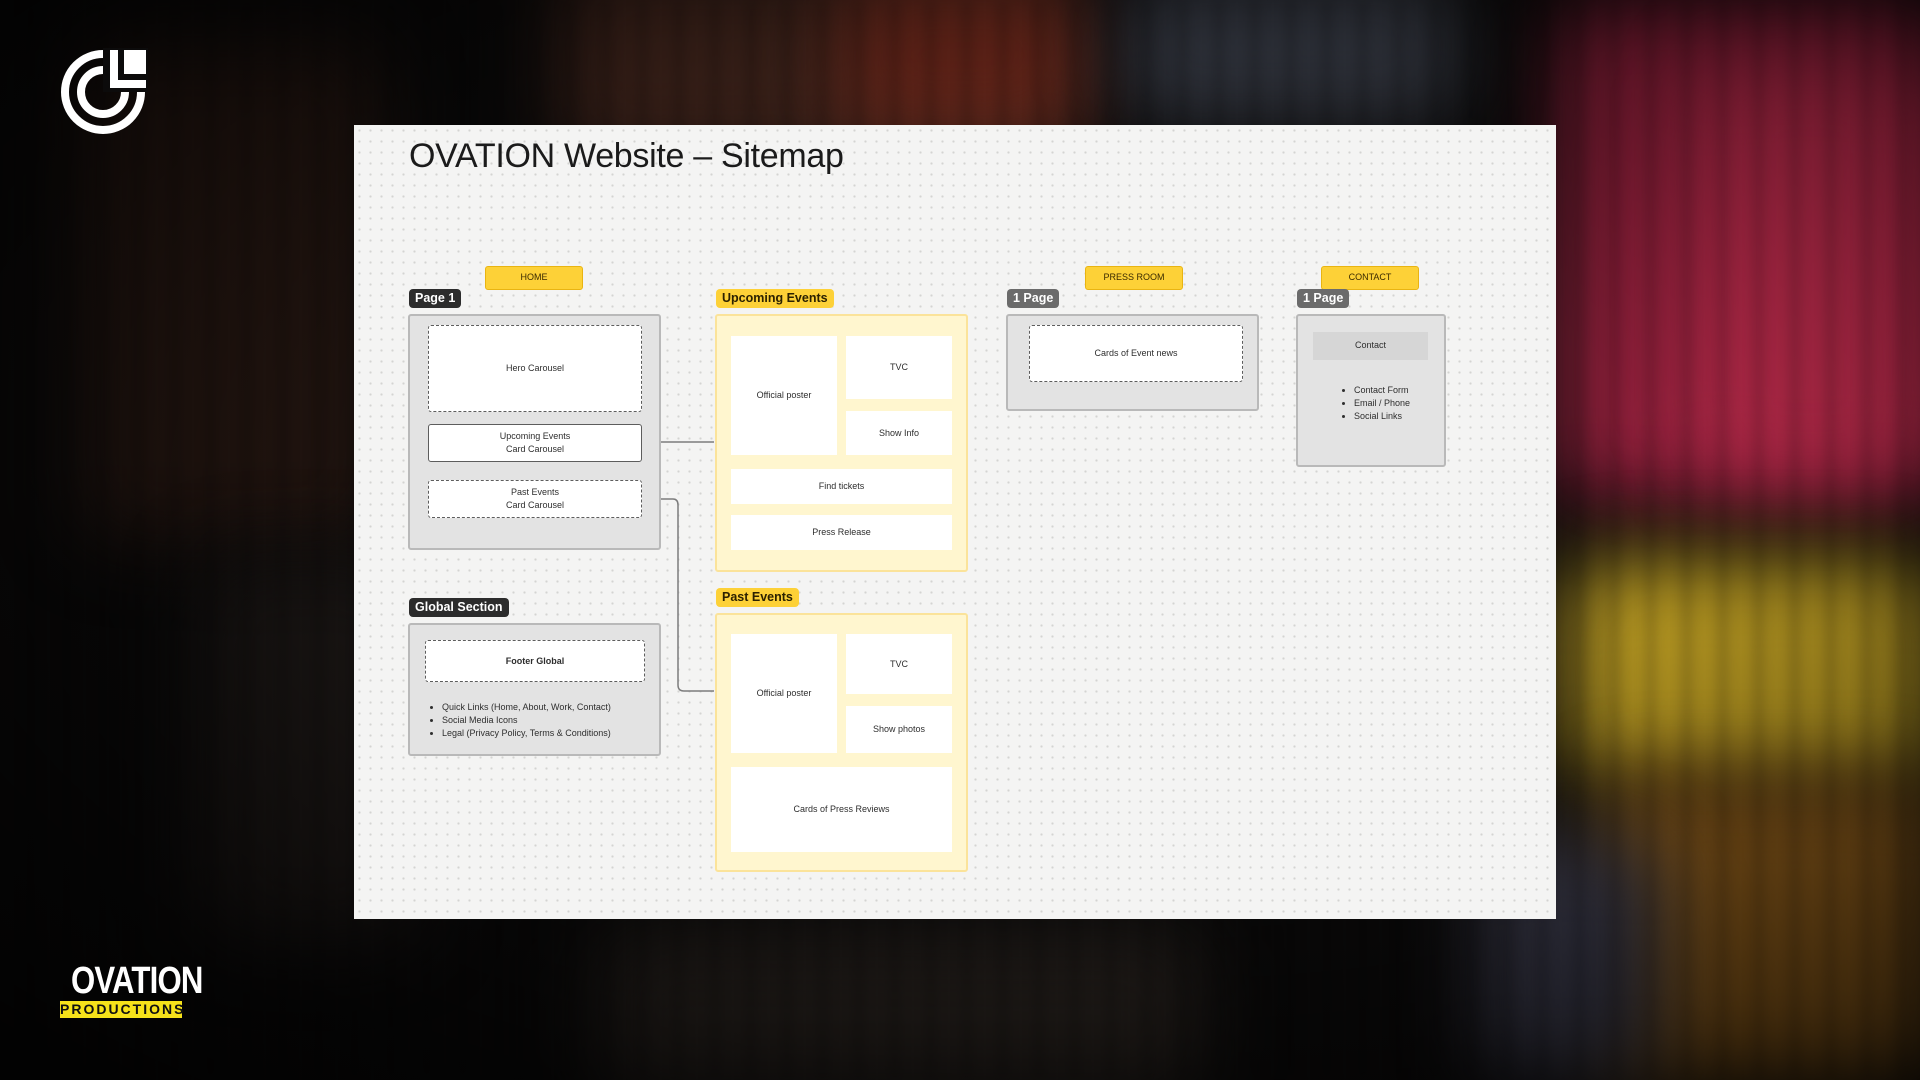 This screenshot has width=1920, height=1080. What do you see at coordinates (534, 278) in the screenshot?
I see `nav-chip-home: HOME` at bounding box center [534, 278].